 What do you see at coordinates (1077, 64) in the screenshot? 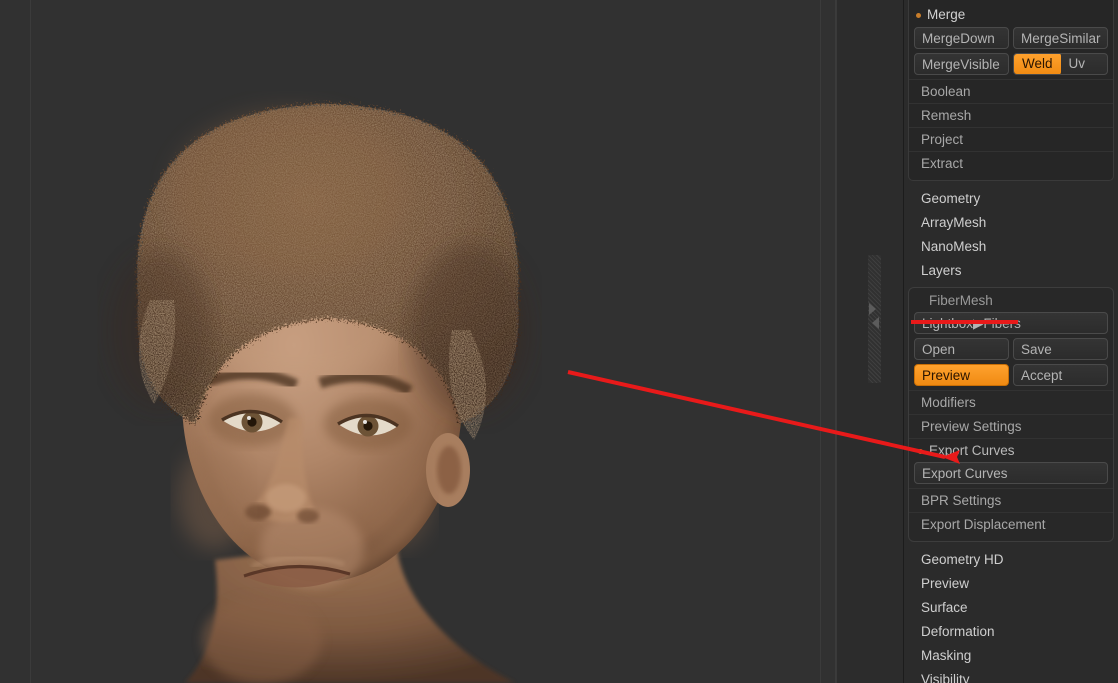
I see `uv-toggle: Uv` at bounding box center [1077, 64].